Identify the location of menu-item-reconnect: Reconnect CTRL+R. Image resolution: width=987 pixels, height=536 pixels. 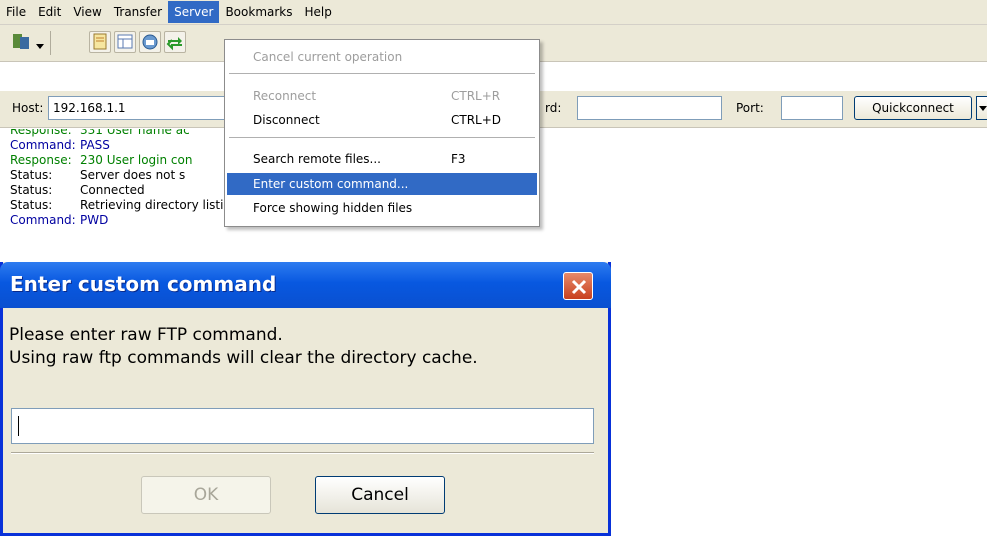
(382, 96).